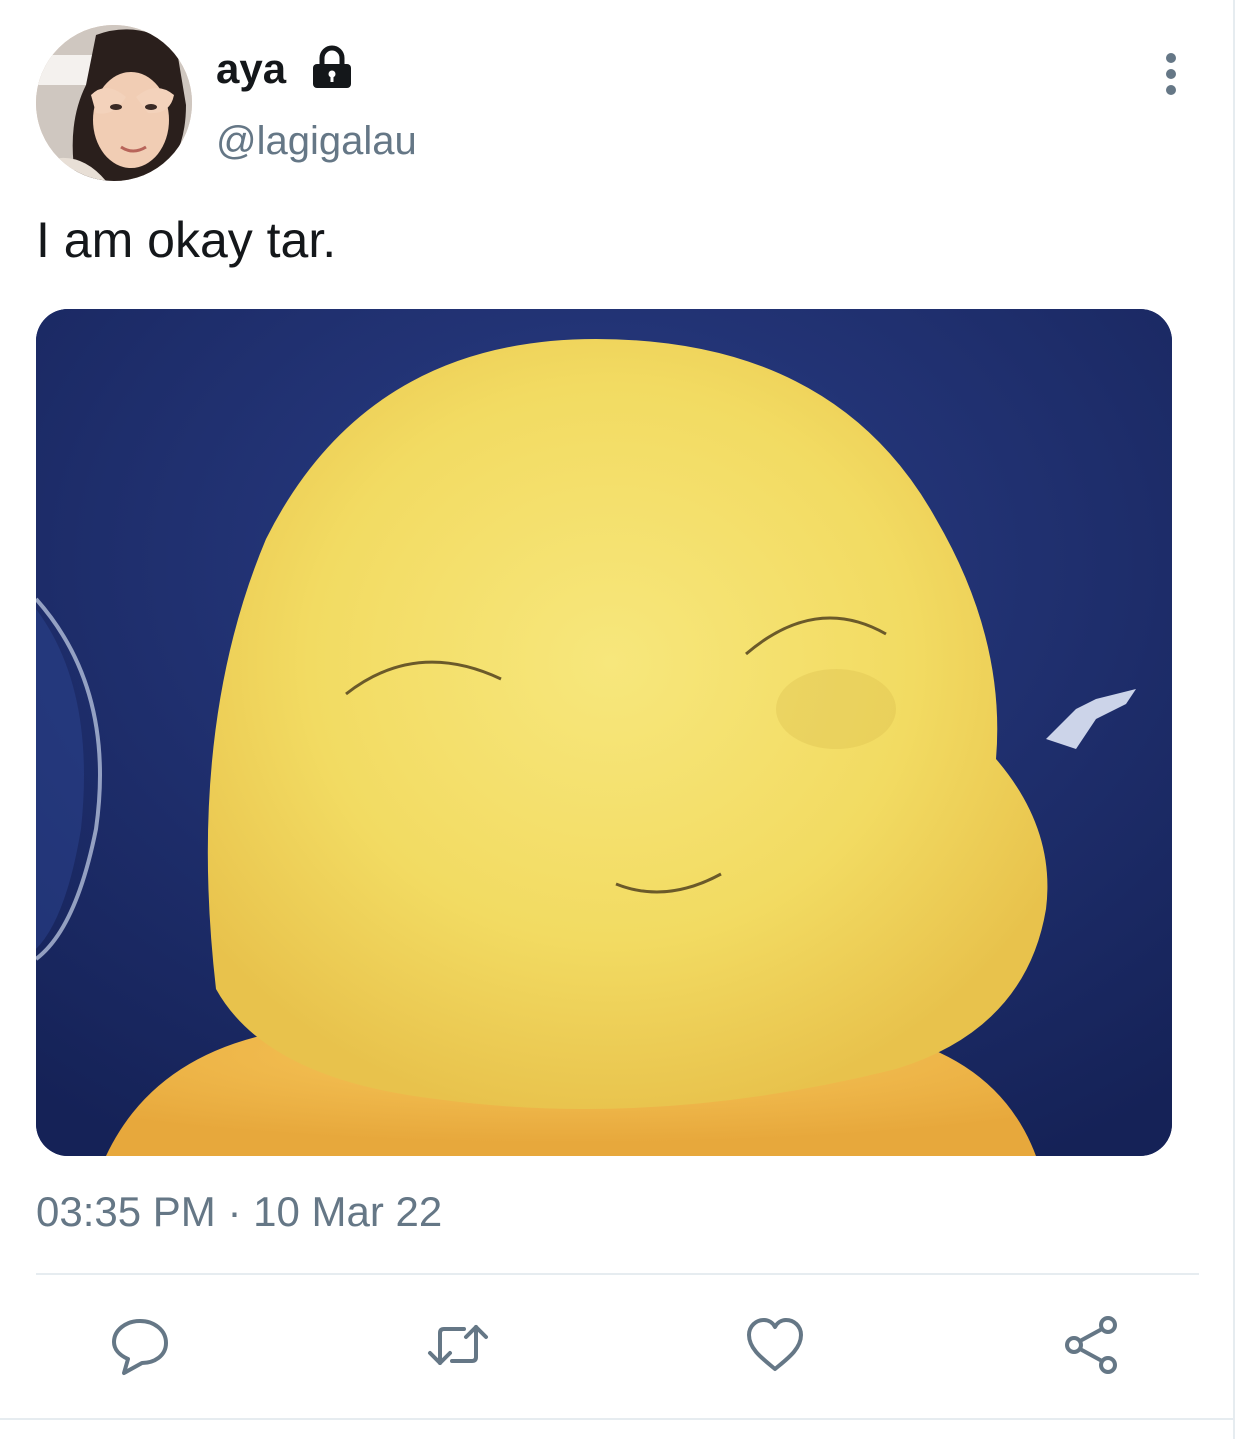  I want to click on like-button, so click(775, 1345).